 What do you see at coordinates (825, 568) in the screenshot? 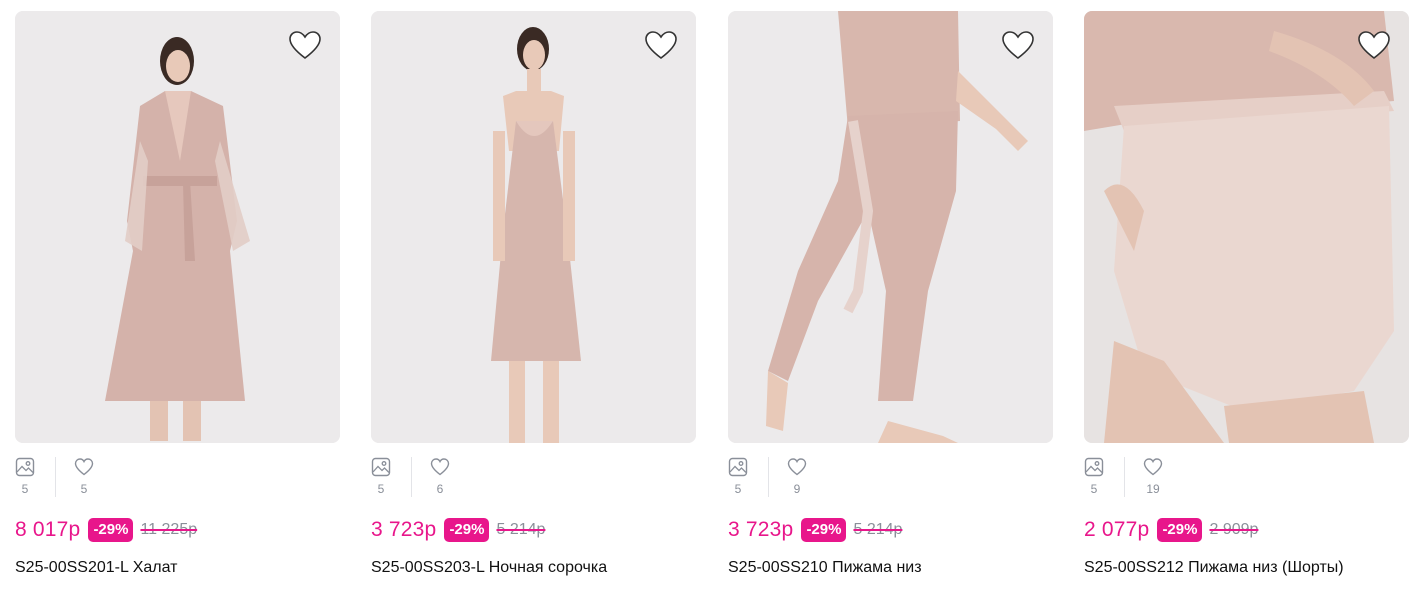
I see `product-title: S25-00SS210 Пижама низ` at bounding box center [825, 568].